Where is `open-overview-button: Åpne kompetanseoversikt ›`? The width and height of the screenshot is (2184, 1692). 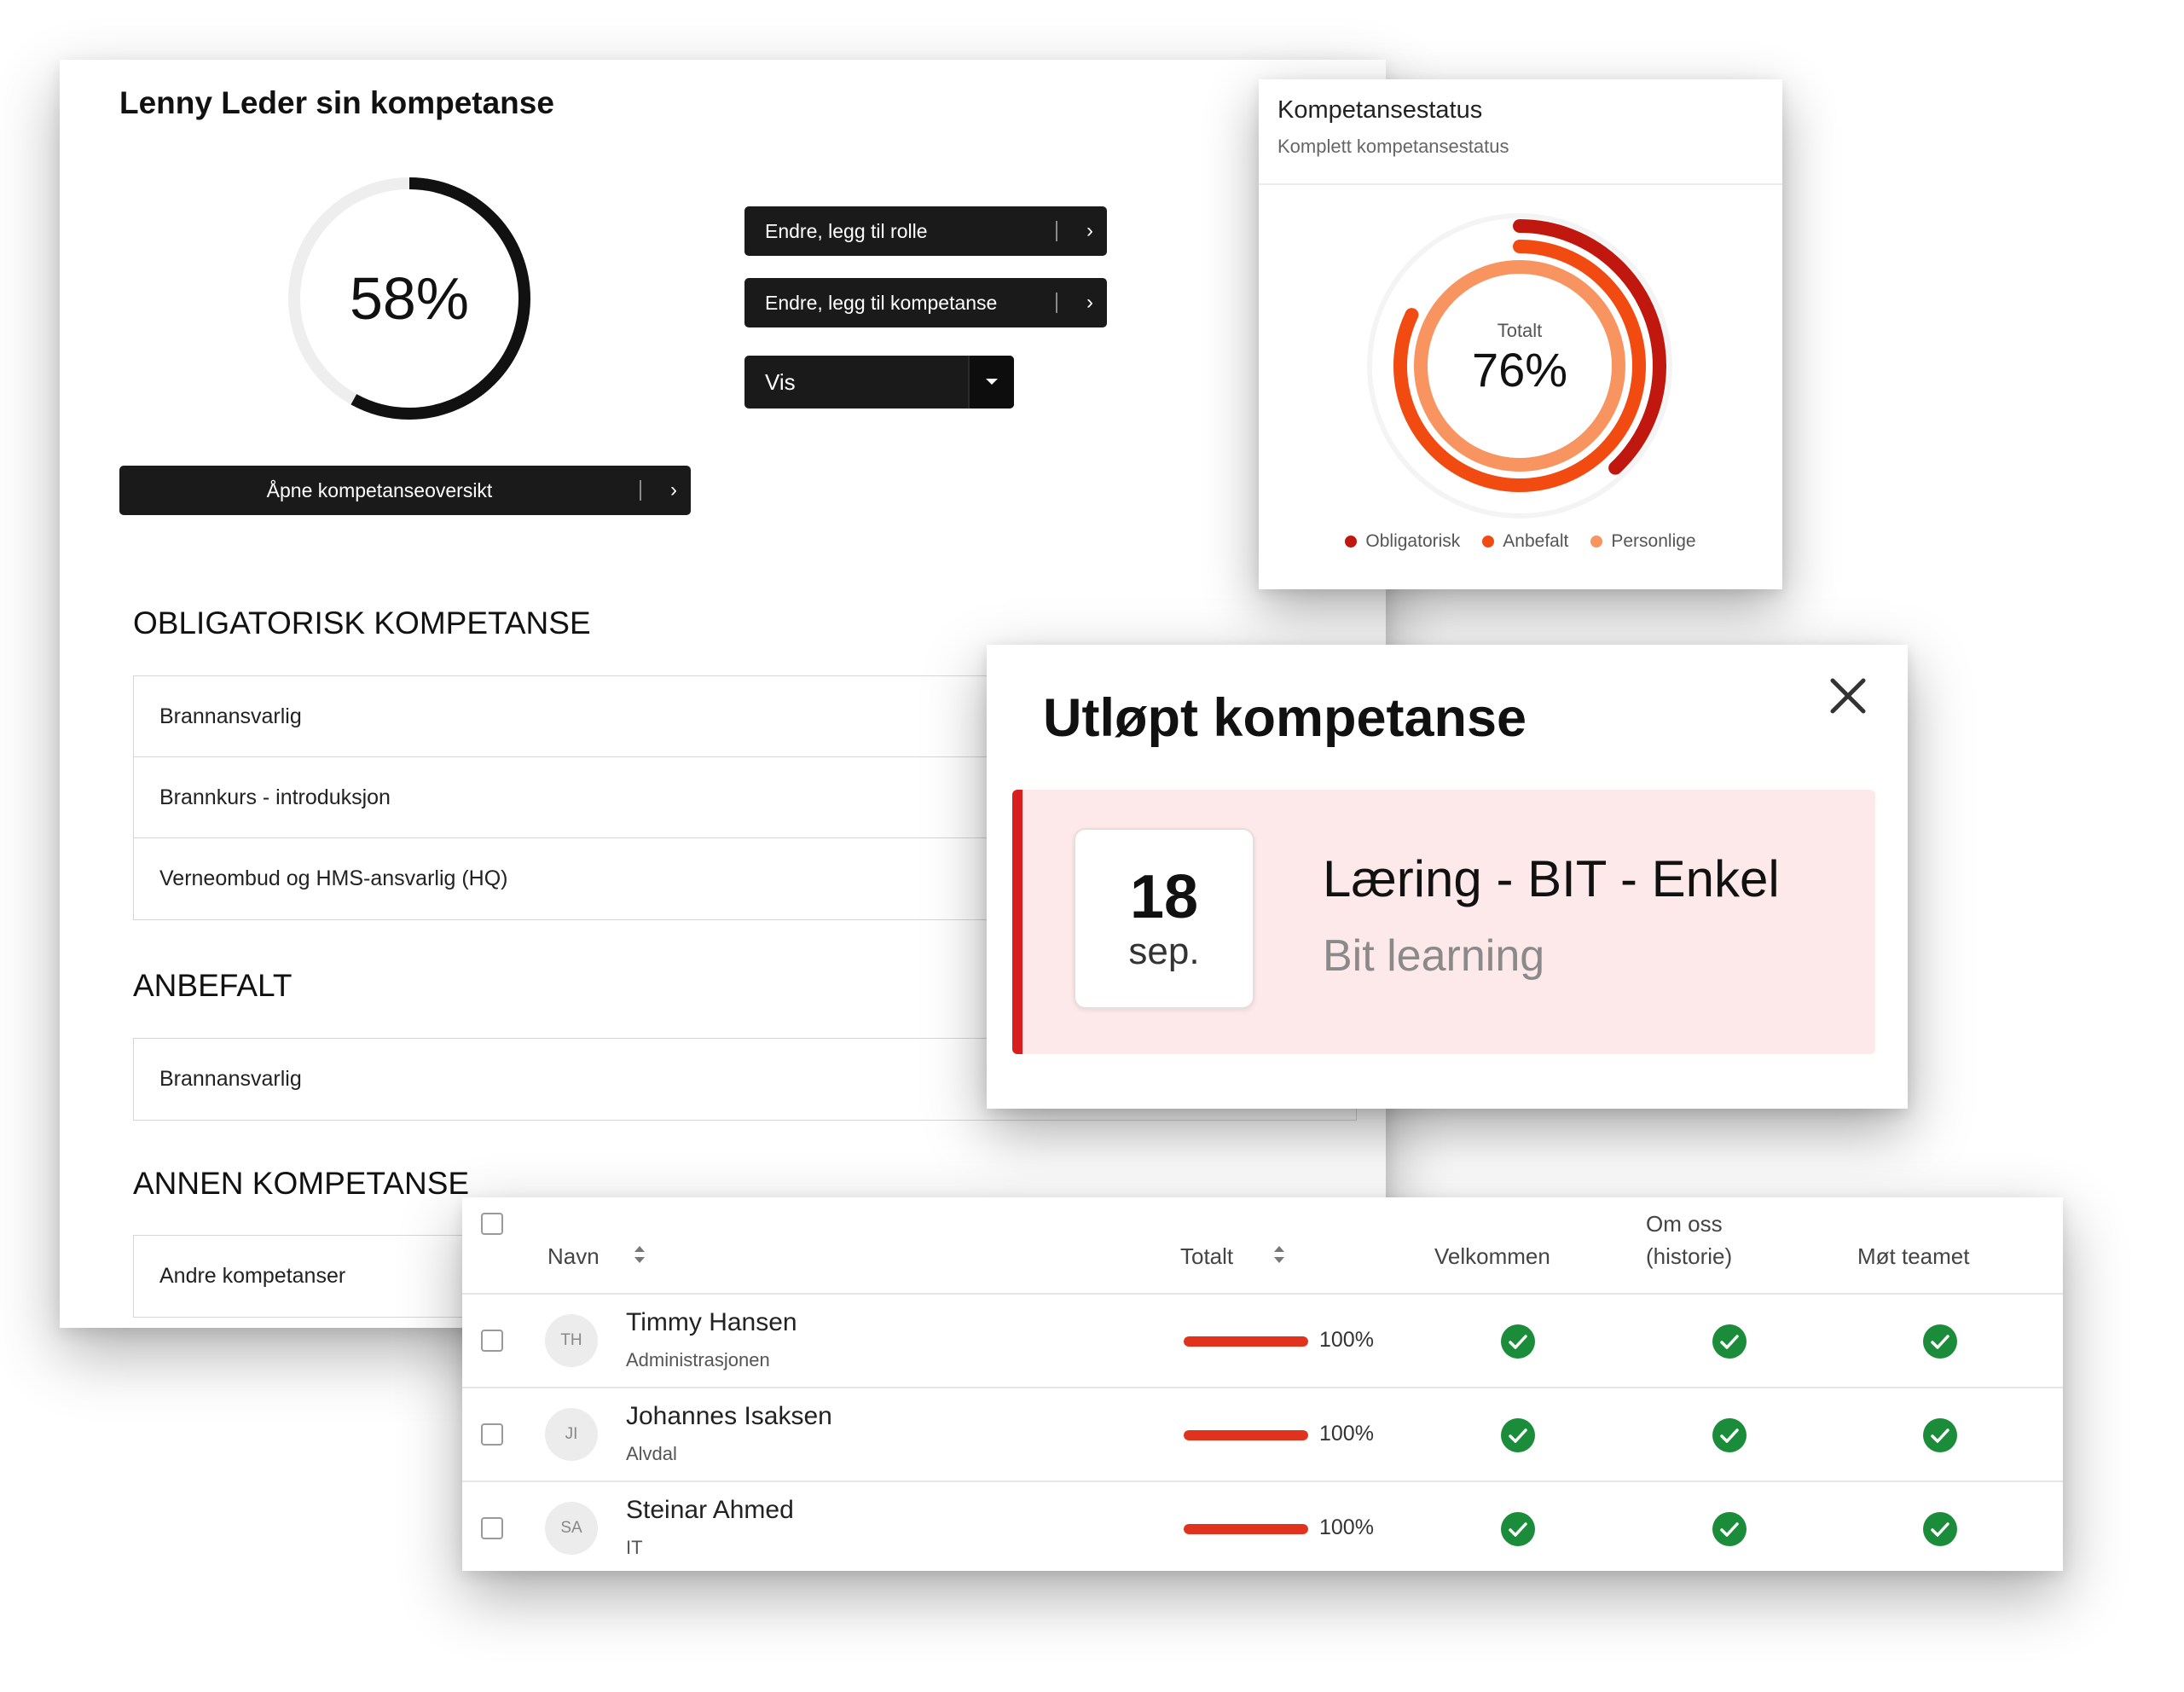
open-overview-button: Åpne kompetanseoversikt › is located at coordinates (405, 490).